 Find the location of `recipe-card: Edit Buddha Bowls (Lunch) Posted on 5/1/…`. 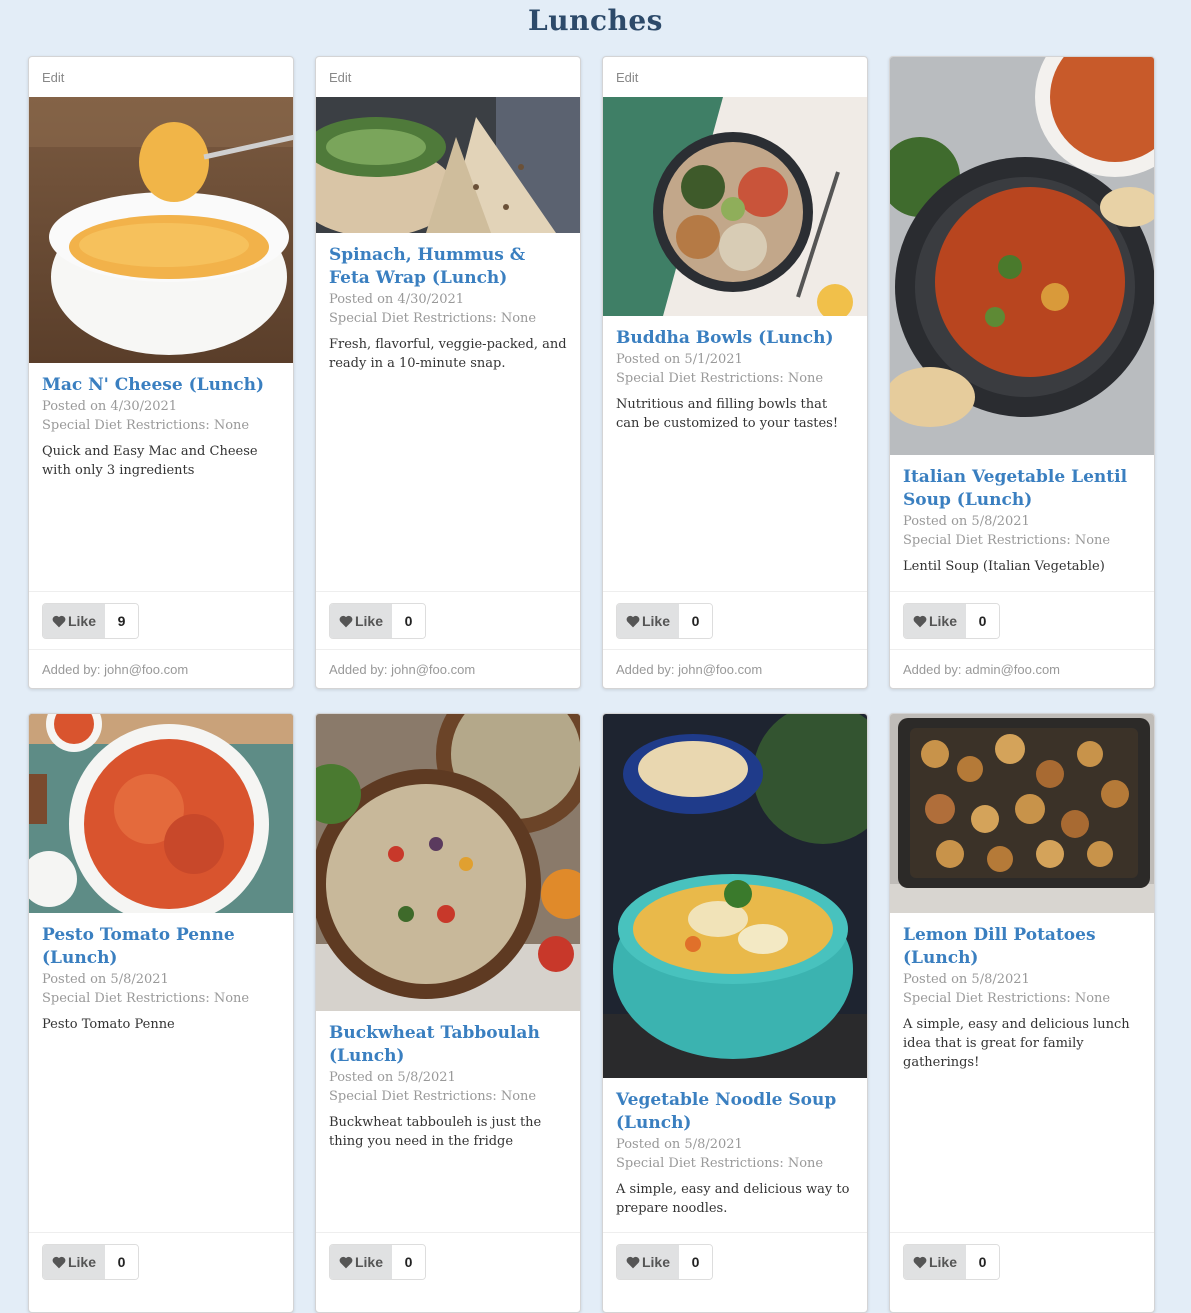

recipe-card: Edit Buddha Bowls (Lunch) Posted on 5/1/… is located at coordinates (735, 372).